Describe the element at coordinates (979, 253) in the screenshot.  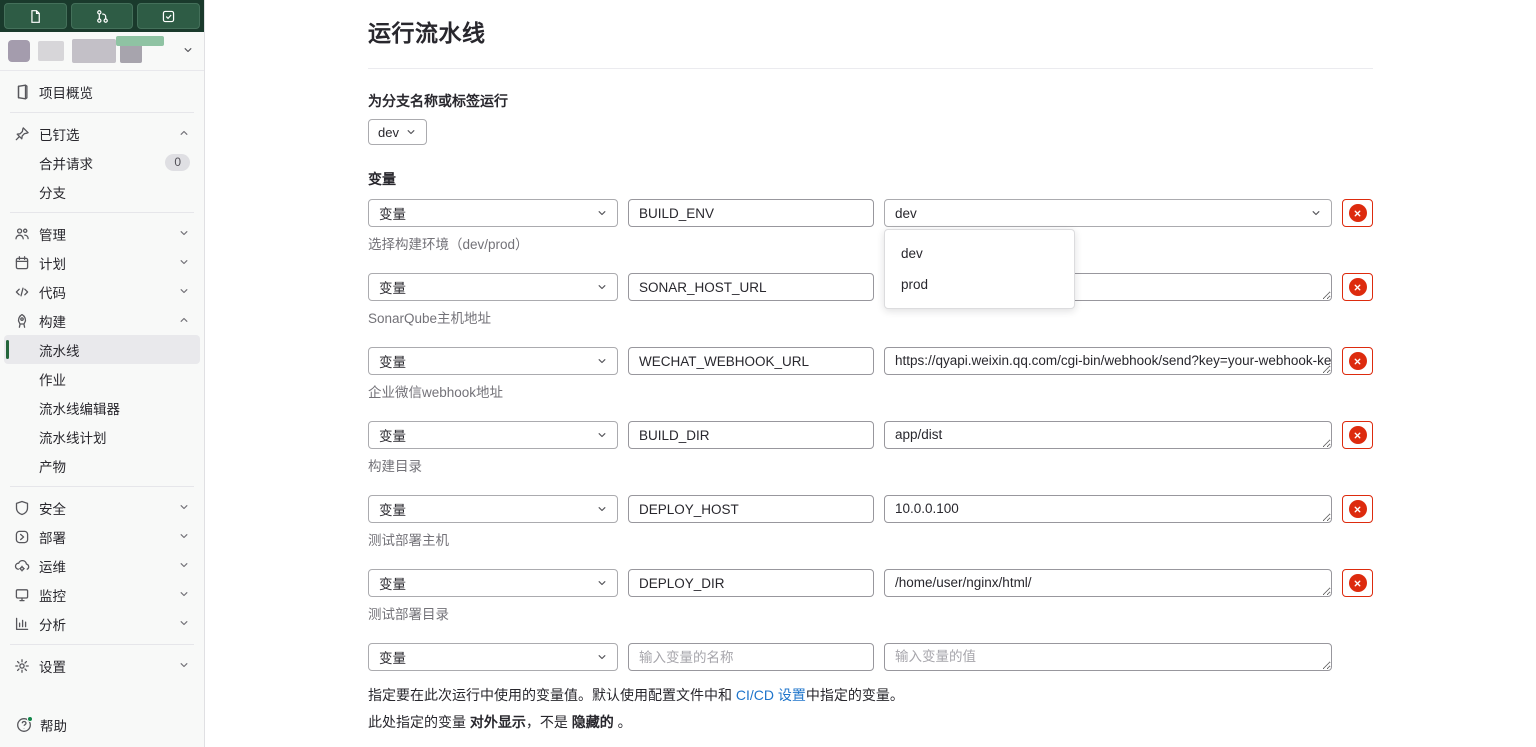
I see `dropdown-option-dev: dev` at that location.